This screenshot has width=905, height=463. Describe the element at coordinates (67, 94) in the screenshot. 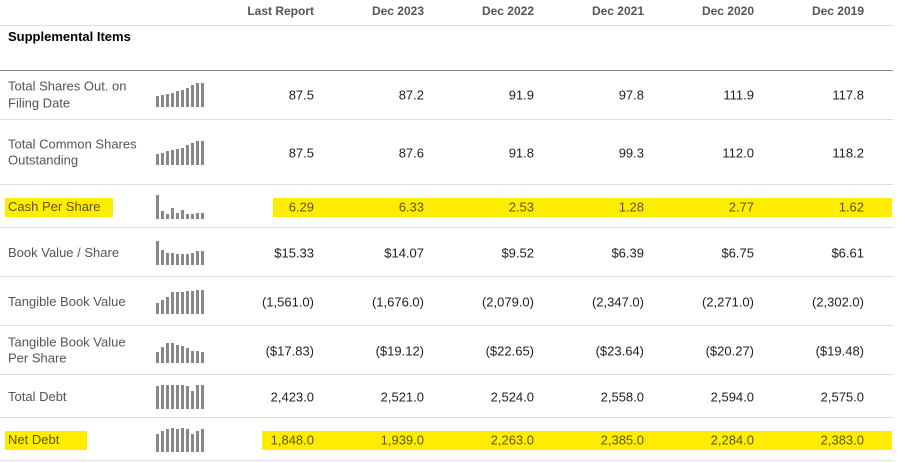

I see `row-label: Total Shares Out. on Filing Date` at that location.